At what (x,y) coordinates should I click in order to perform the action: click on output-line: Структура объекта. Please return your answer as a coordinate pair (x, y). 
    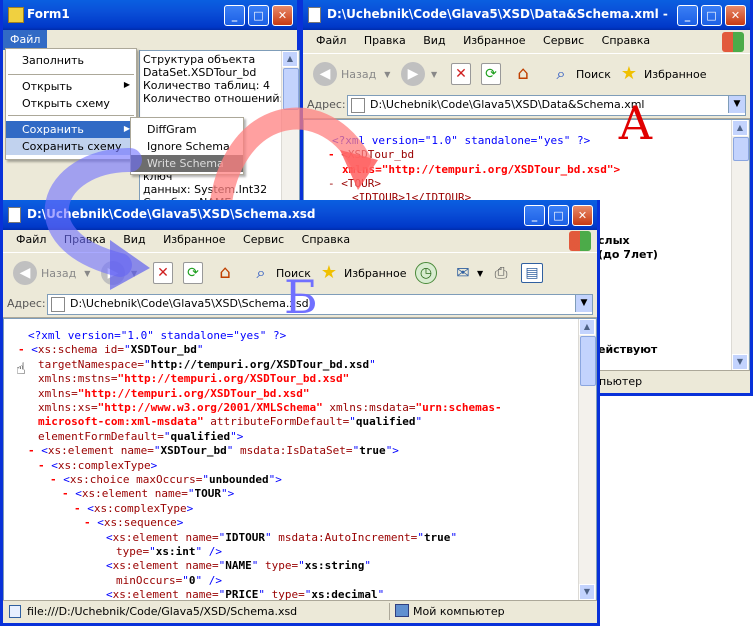
    Looking at the image, I should click on (199, 59).